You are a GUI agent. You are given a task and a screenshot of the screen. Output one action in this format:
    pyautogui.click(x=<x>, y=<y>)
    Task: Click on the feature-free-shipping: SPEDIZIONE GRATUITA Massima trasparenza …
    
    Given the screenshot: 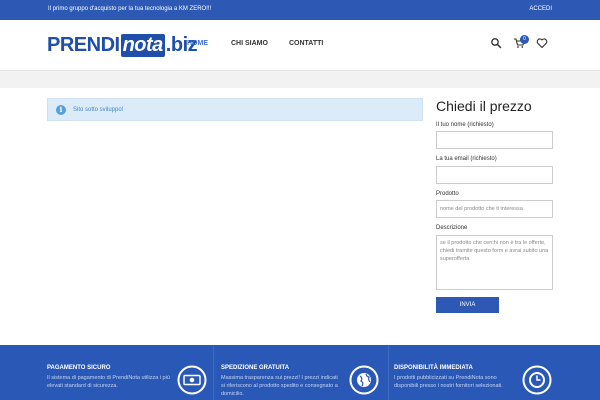 What is the action you would take?
    pyautogui.click(x=301, y=372)
    